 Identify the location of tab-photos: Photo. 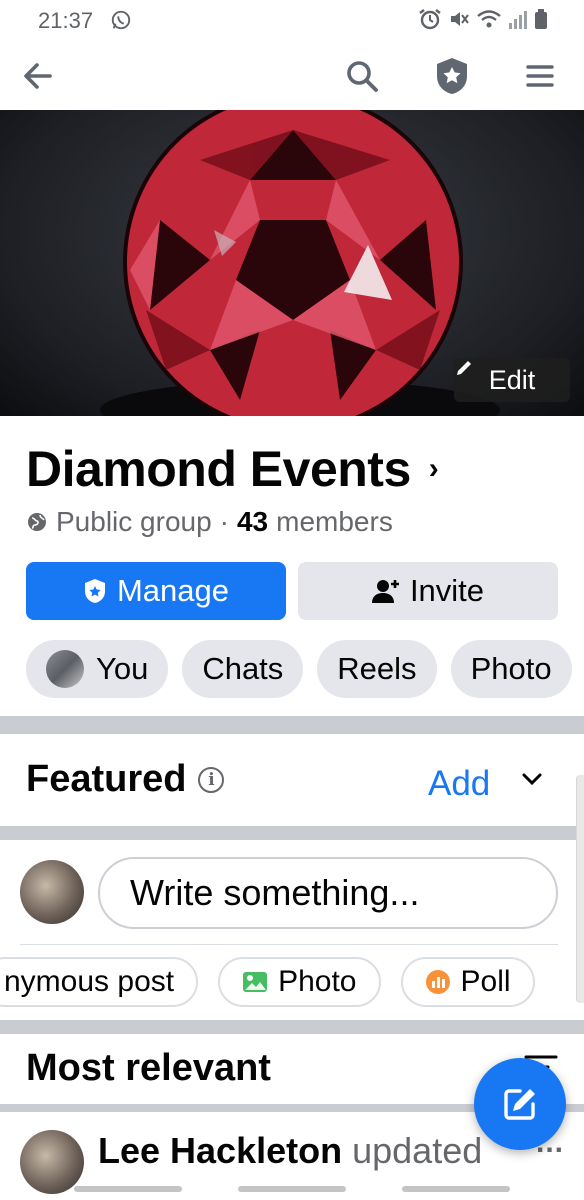
(511, 669).